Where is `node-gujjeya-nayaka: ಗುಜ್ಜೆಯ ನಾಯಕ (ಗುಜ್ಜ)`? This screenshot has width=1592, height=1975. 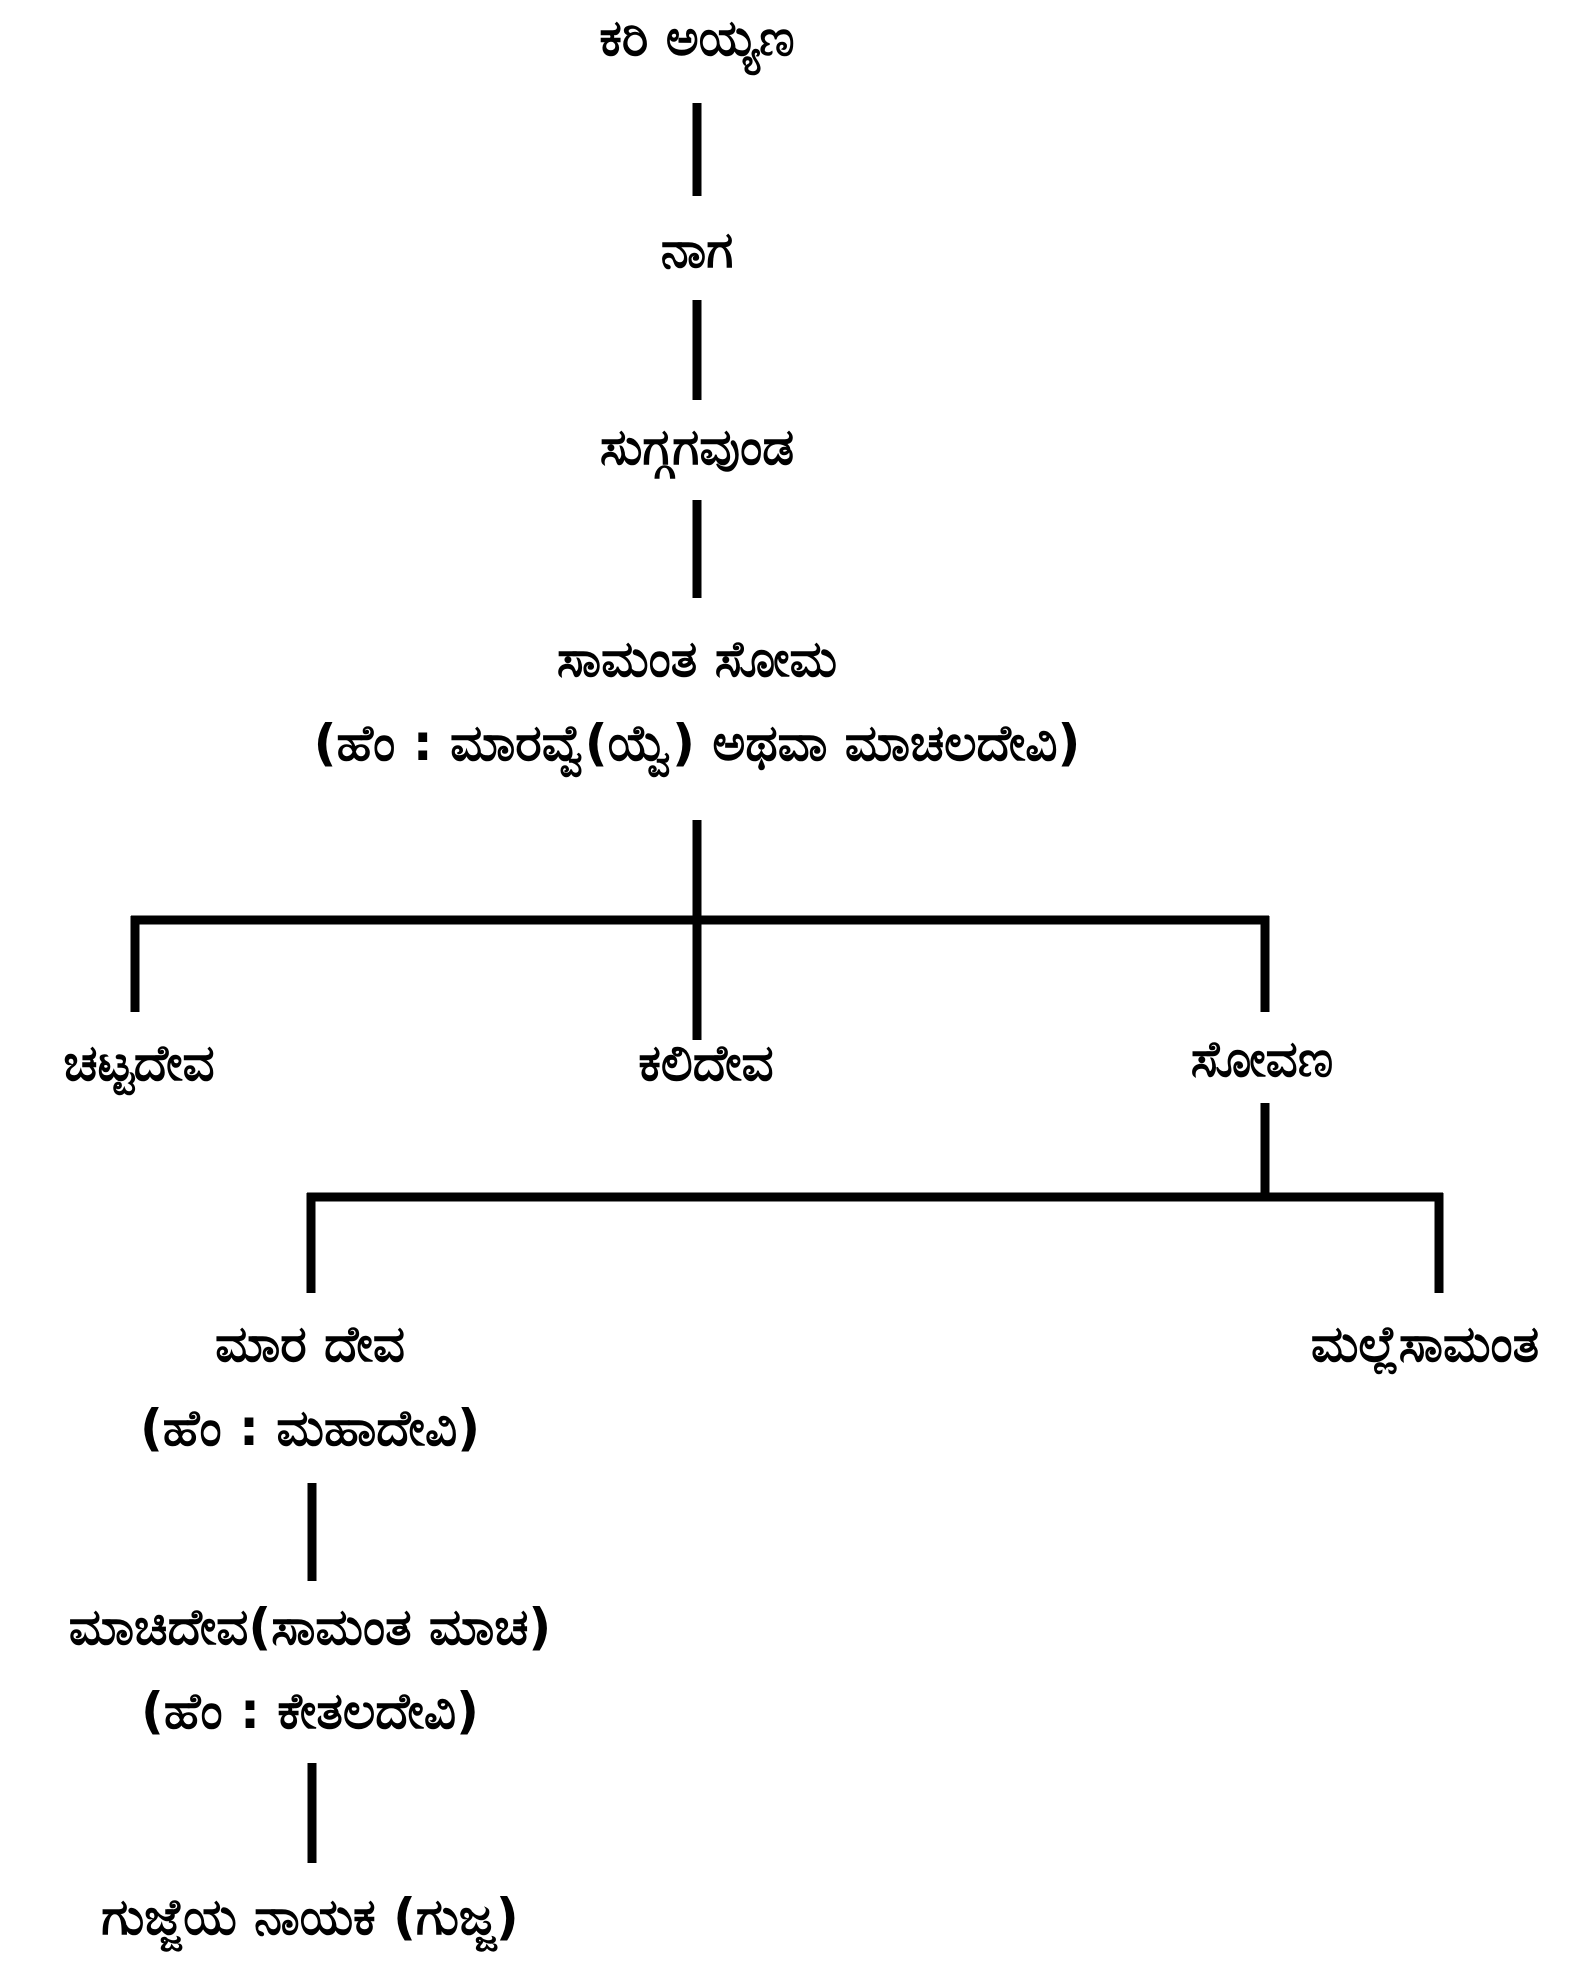 node-gujjeya-nayaka: ಗುಜ್ಜೆಯ ನಾಯಕ (ಗುಜ್ಜ) is located at coordinates (309, 1917).